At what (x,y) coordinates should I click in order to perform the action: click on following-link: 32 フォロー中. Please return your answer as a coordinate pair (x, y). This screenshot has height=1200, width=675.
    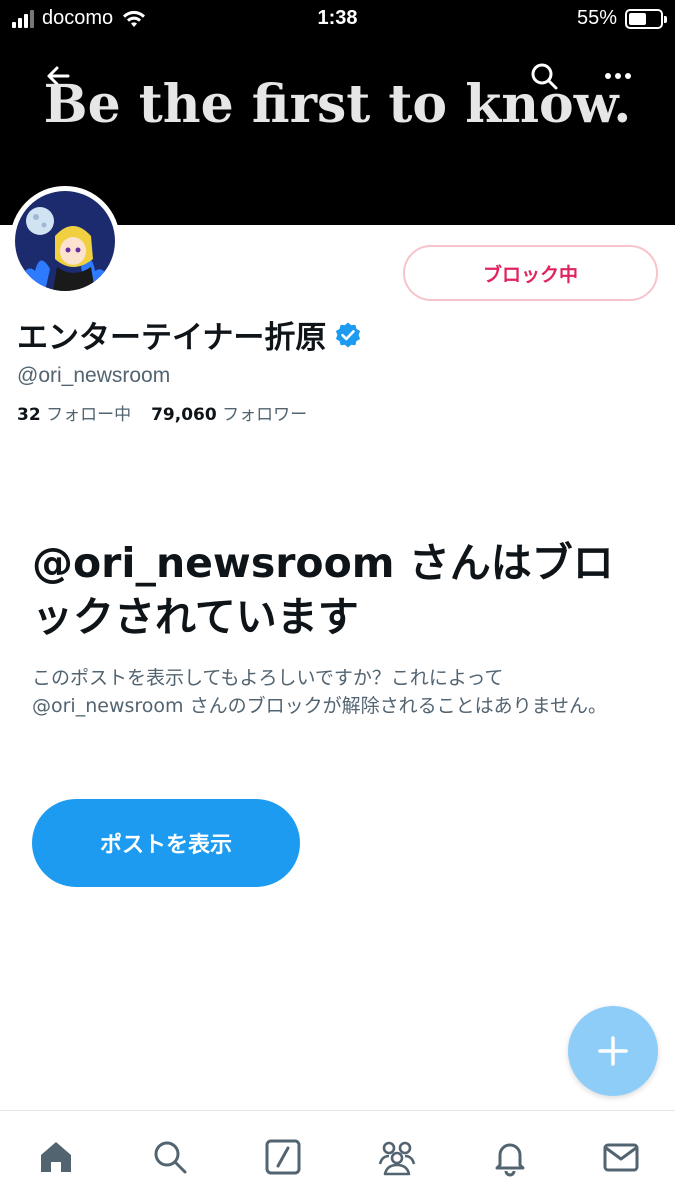
    Looking at the image, I should click on (74, 412).